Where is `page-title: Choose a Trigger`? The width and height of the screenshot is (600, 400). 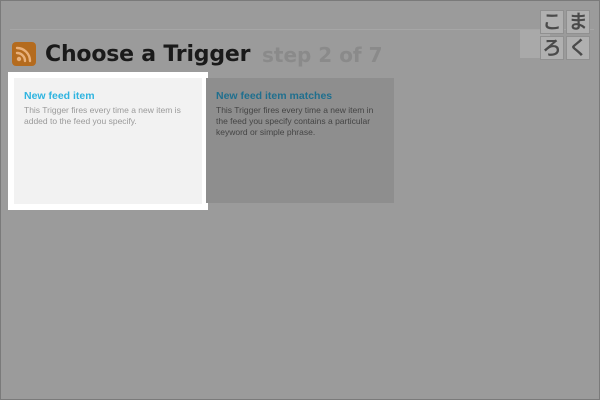
page-title: Choose a Trigger is located at coordinates (148, 54).